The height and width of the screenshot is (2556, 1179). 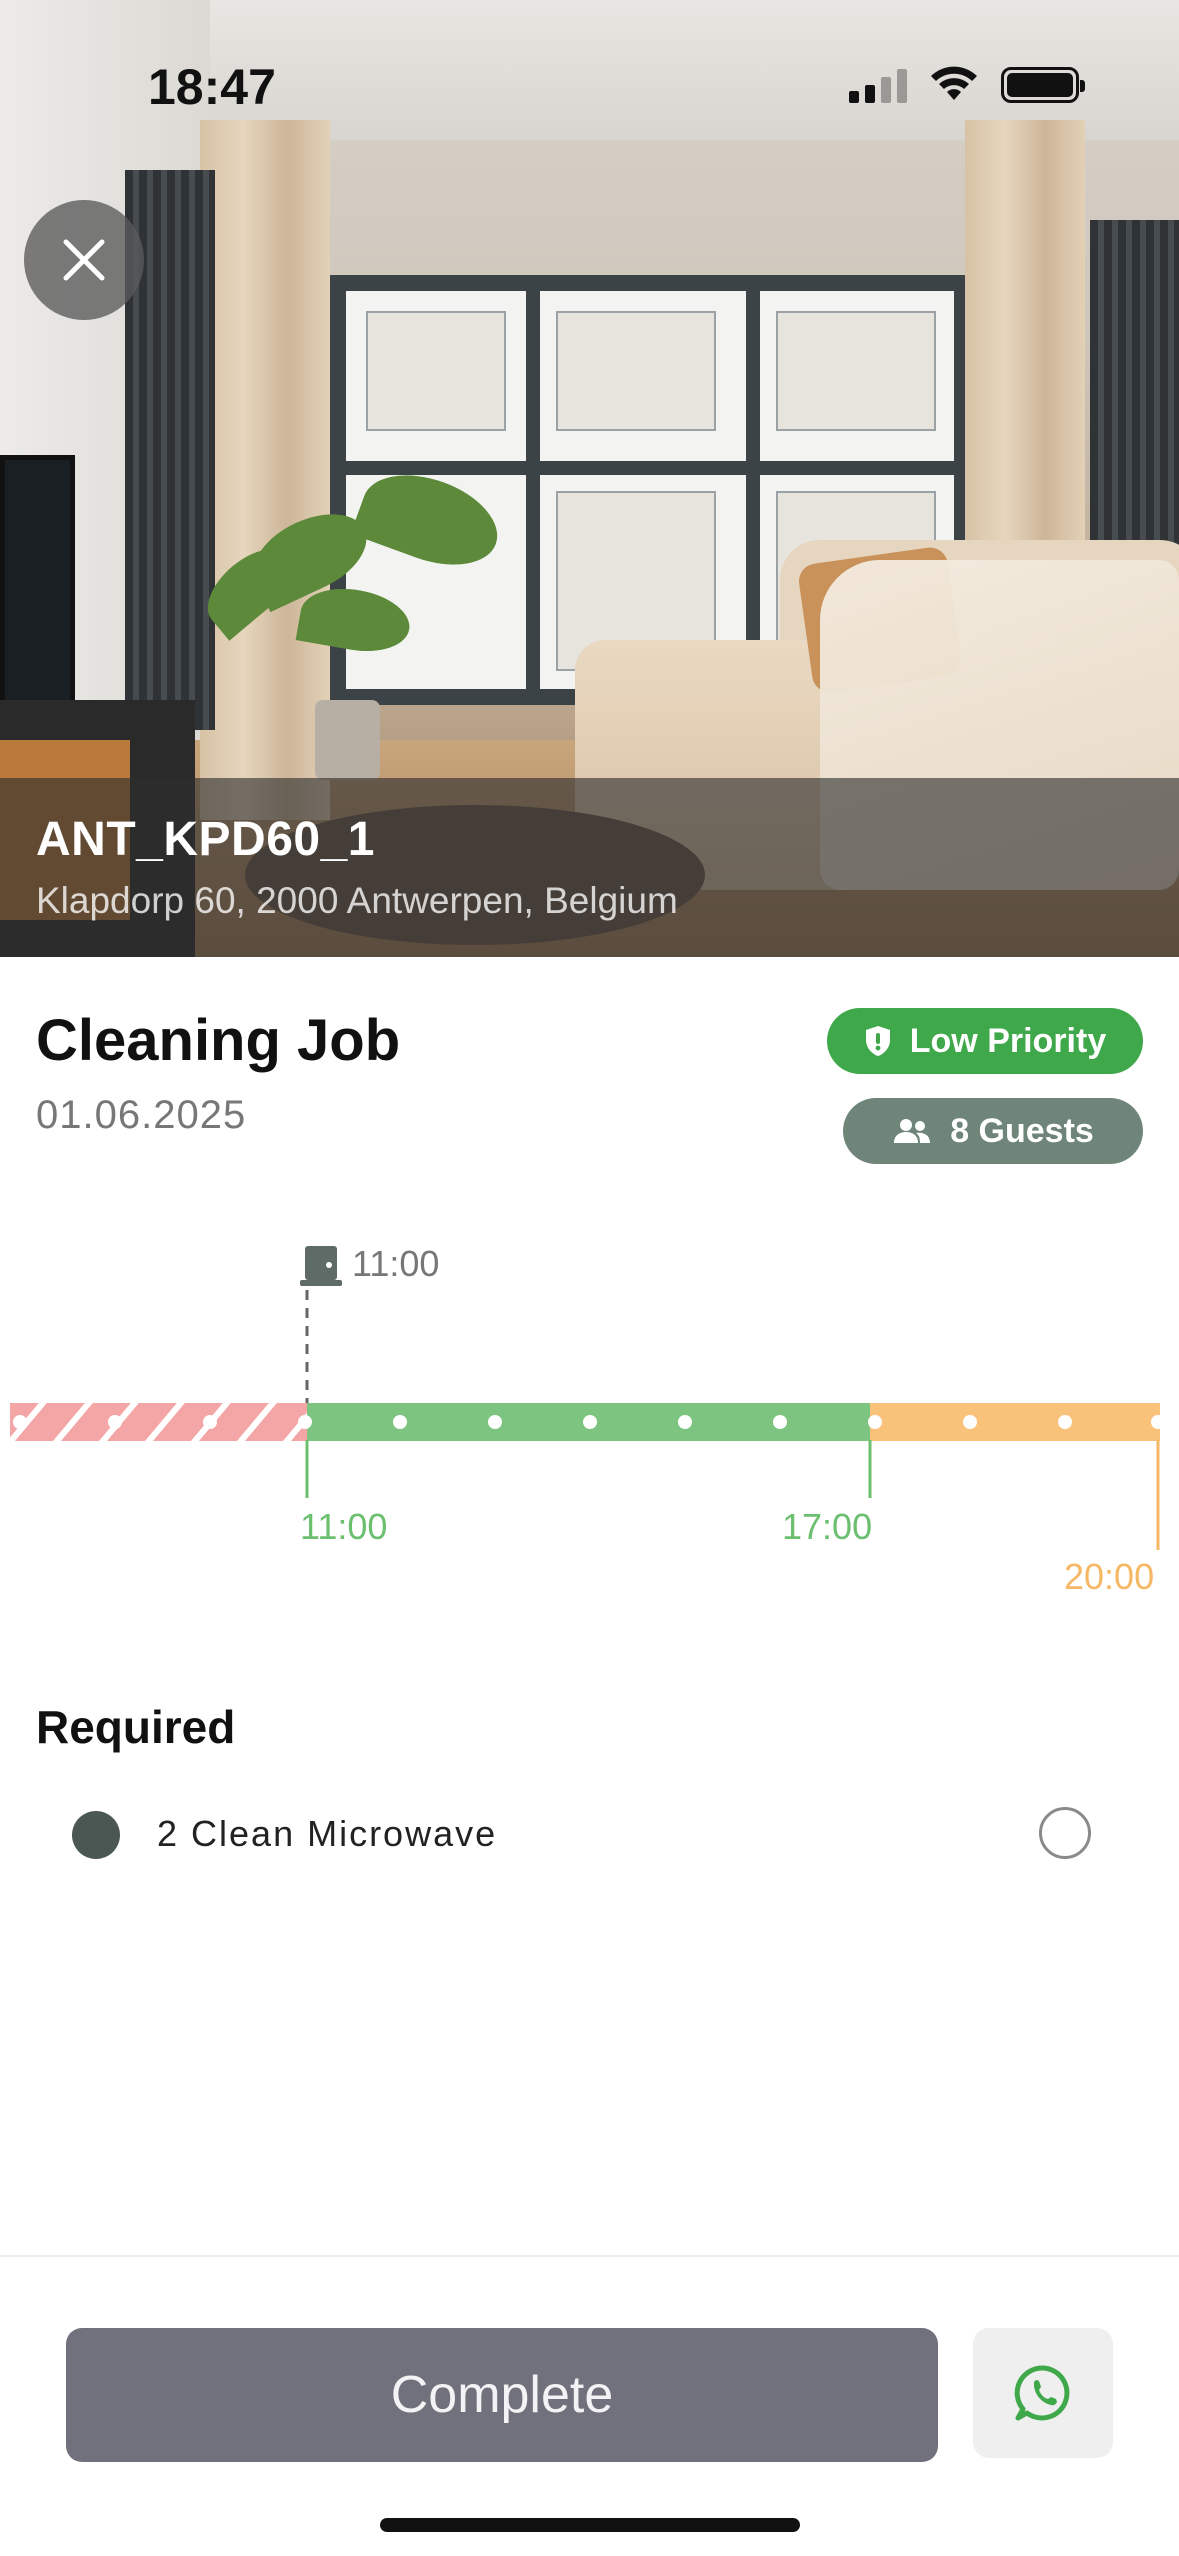 I want to click on status-icons, so click(x=967, y=85).